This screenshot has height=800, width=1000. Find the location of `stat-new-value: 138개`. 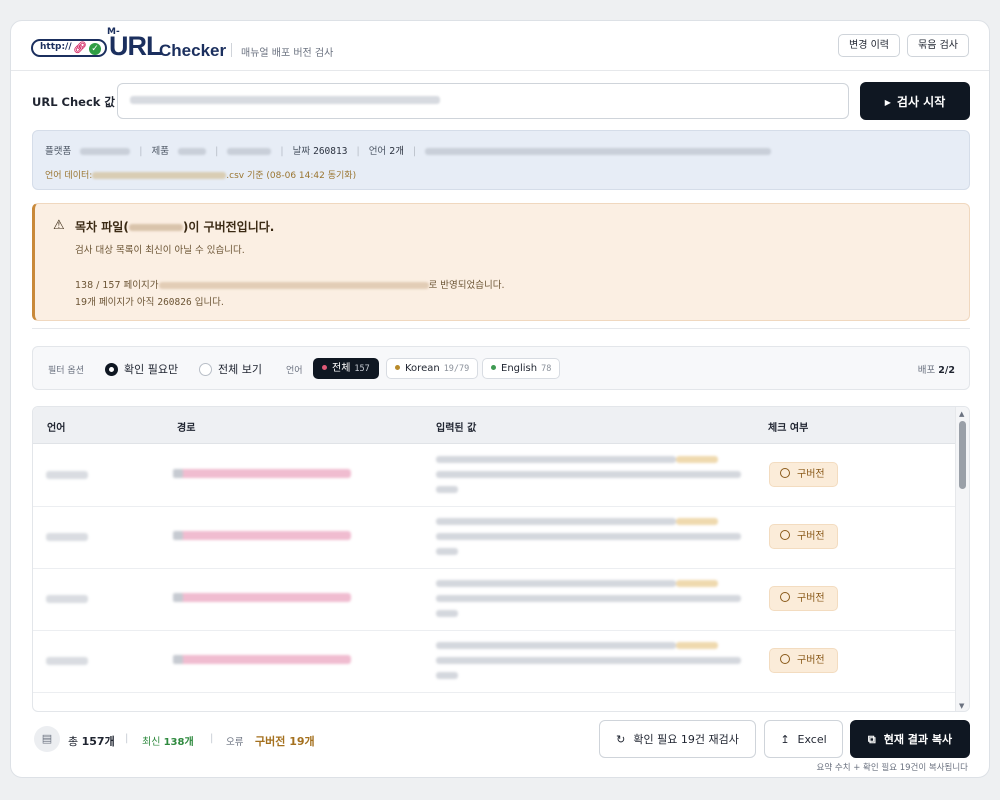

stat-new-value: 138개 is located at coordinates (178, 742).